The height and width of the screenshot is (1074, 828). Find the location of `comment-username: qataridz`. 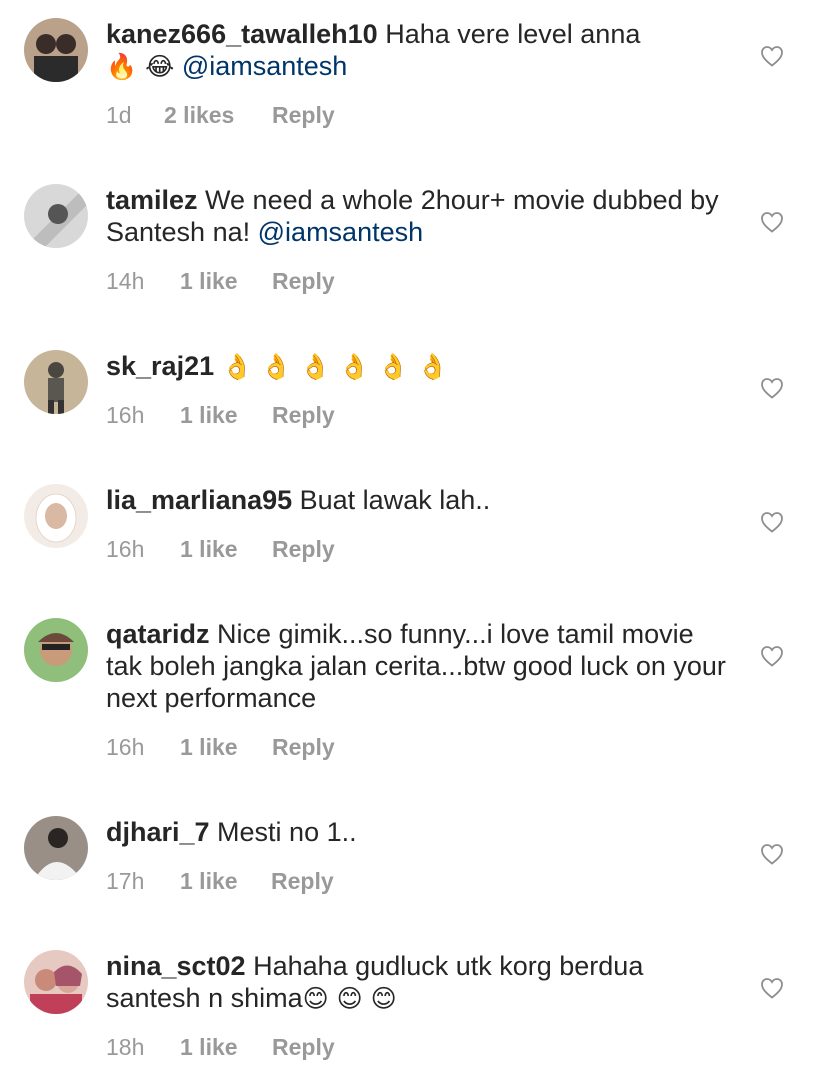

comment-username: qataridz is located at coordinates (158, 634).